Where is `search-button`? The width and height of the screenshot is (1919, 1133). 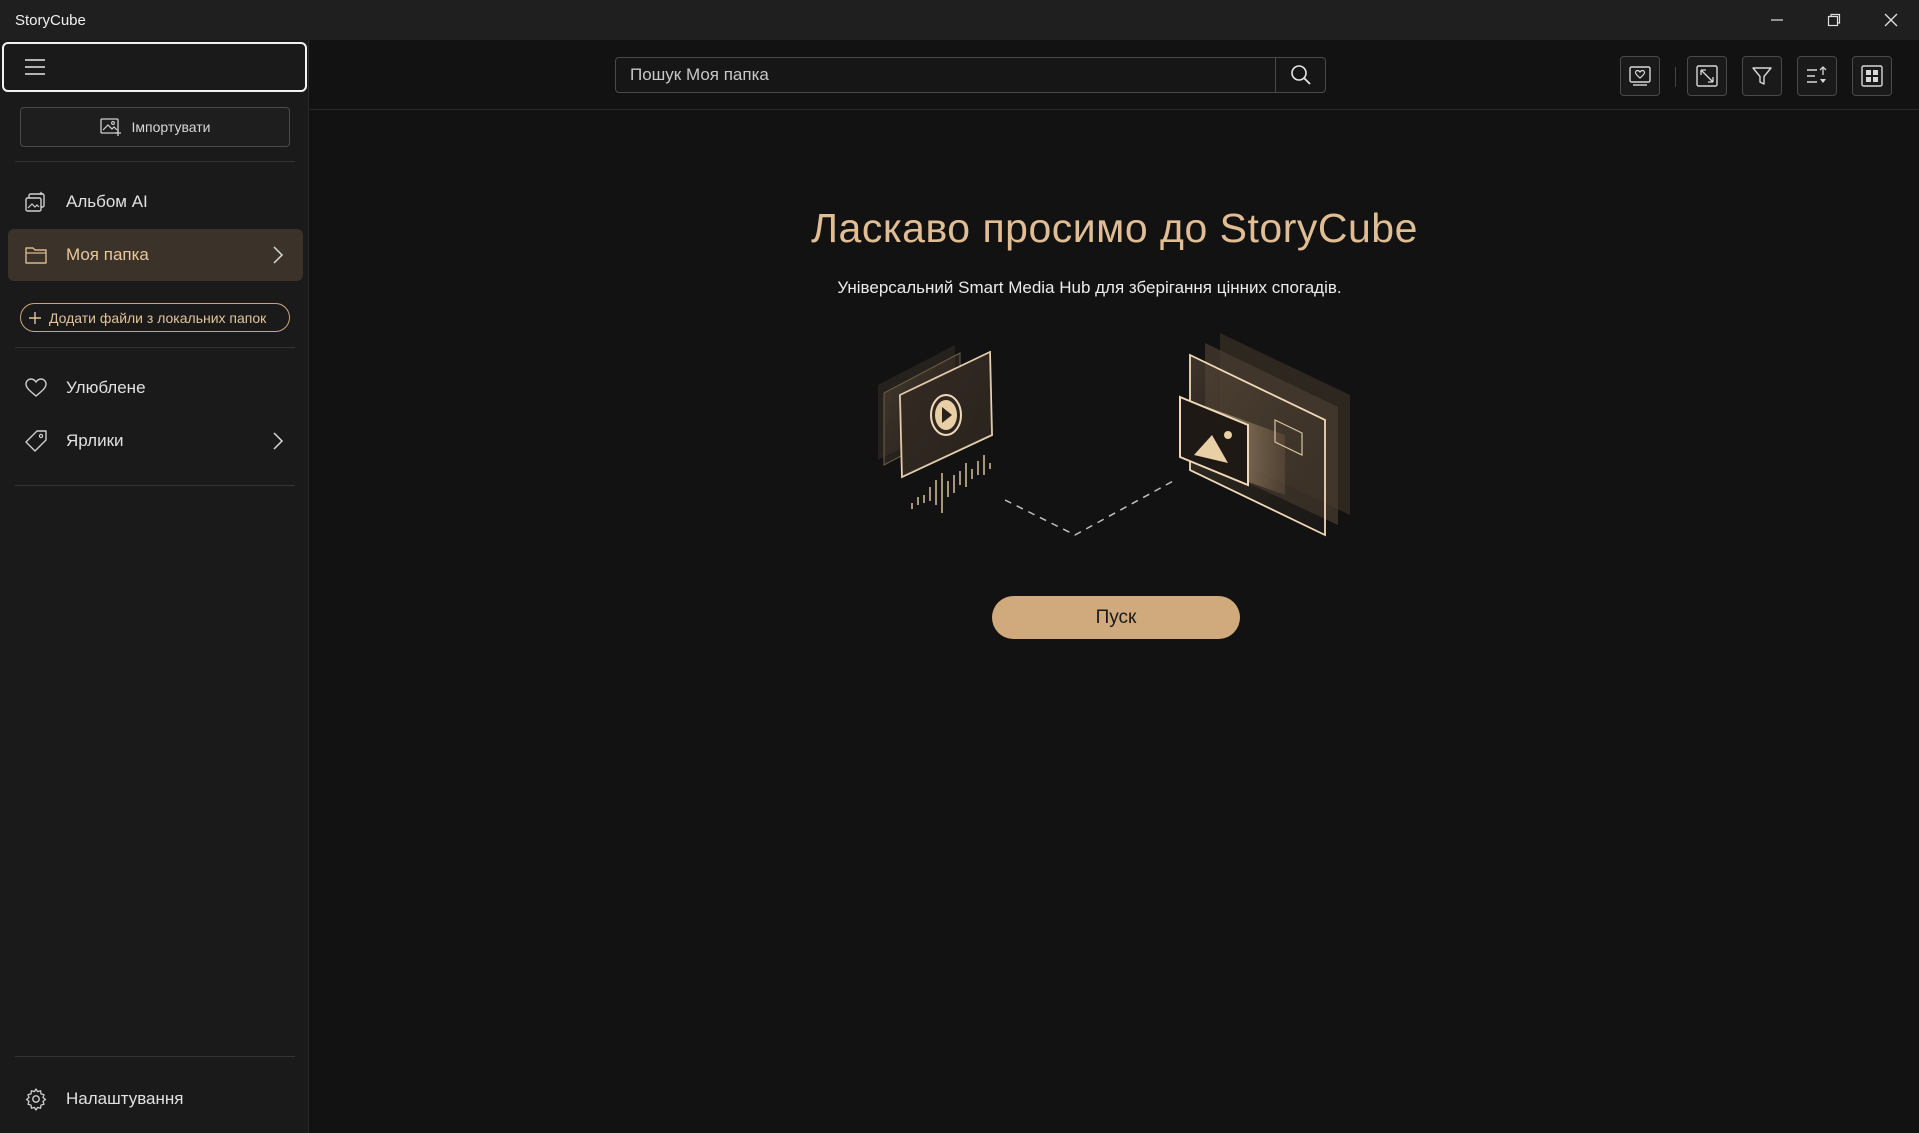
search-button is located at coordinates (1300, 75).